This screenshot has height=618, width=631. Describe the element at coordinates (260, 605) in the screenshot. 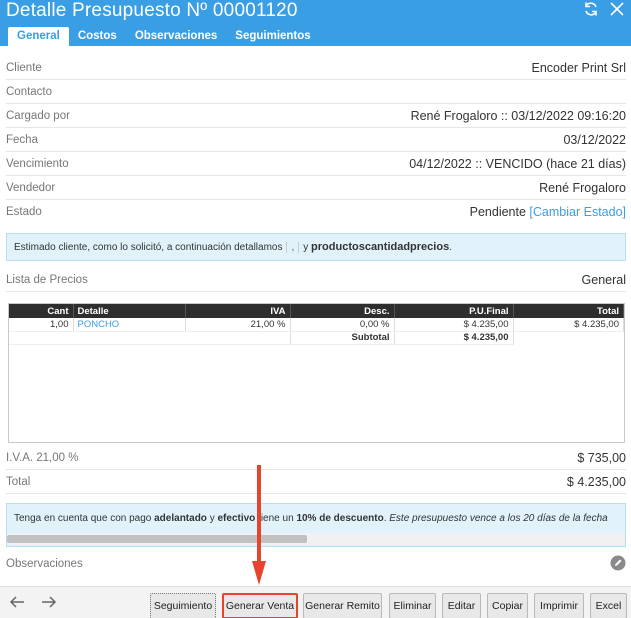

I see `generar-venta-button: Generar Venta` at that location.